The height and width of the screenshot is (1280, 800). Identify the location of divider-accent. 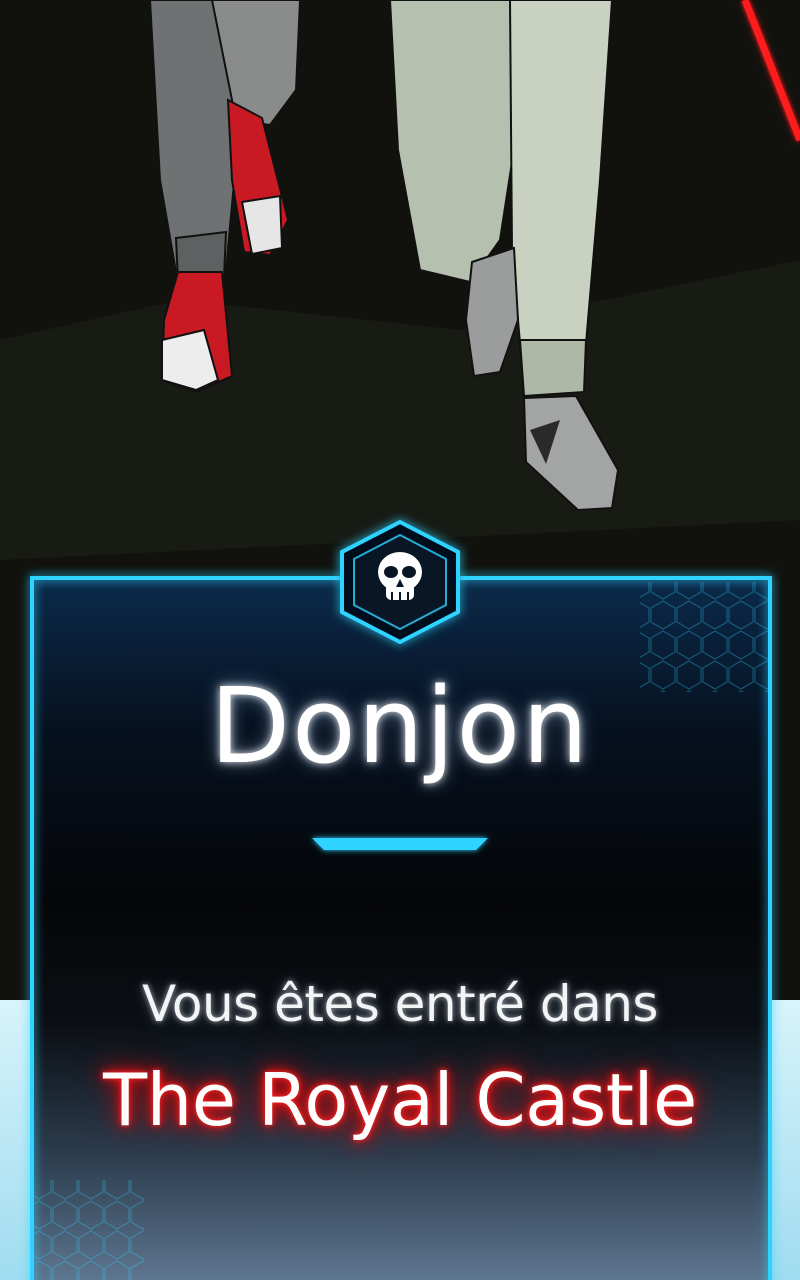
(400, 844).